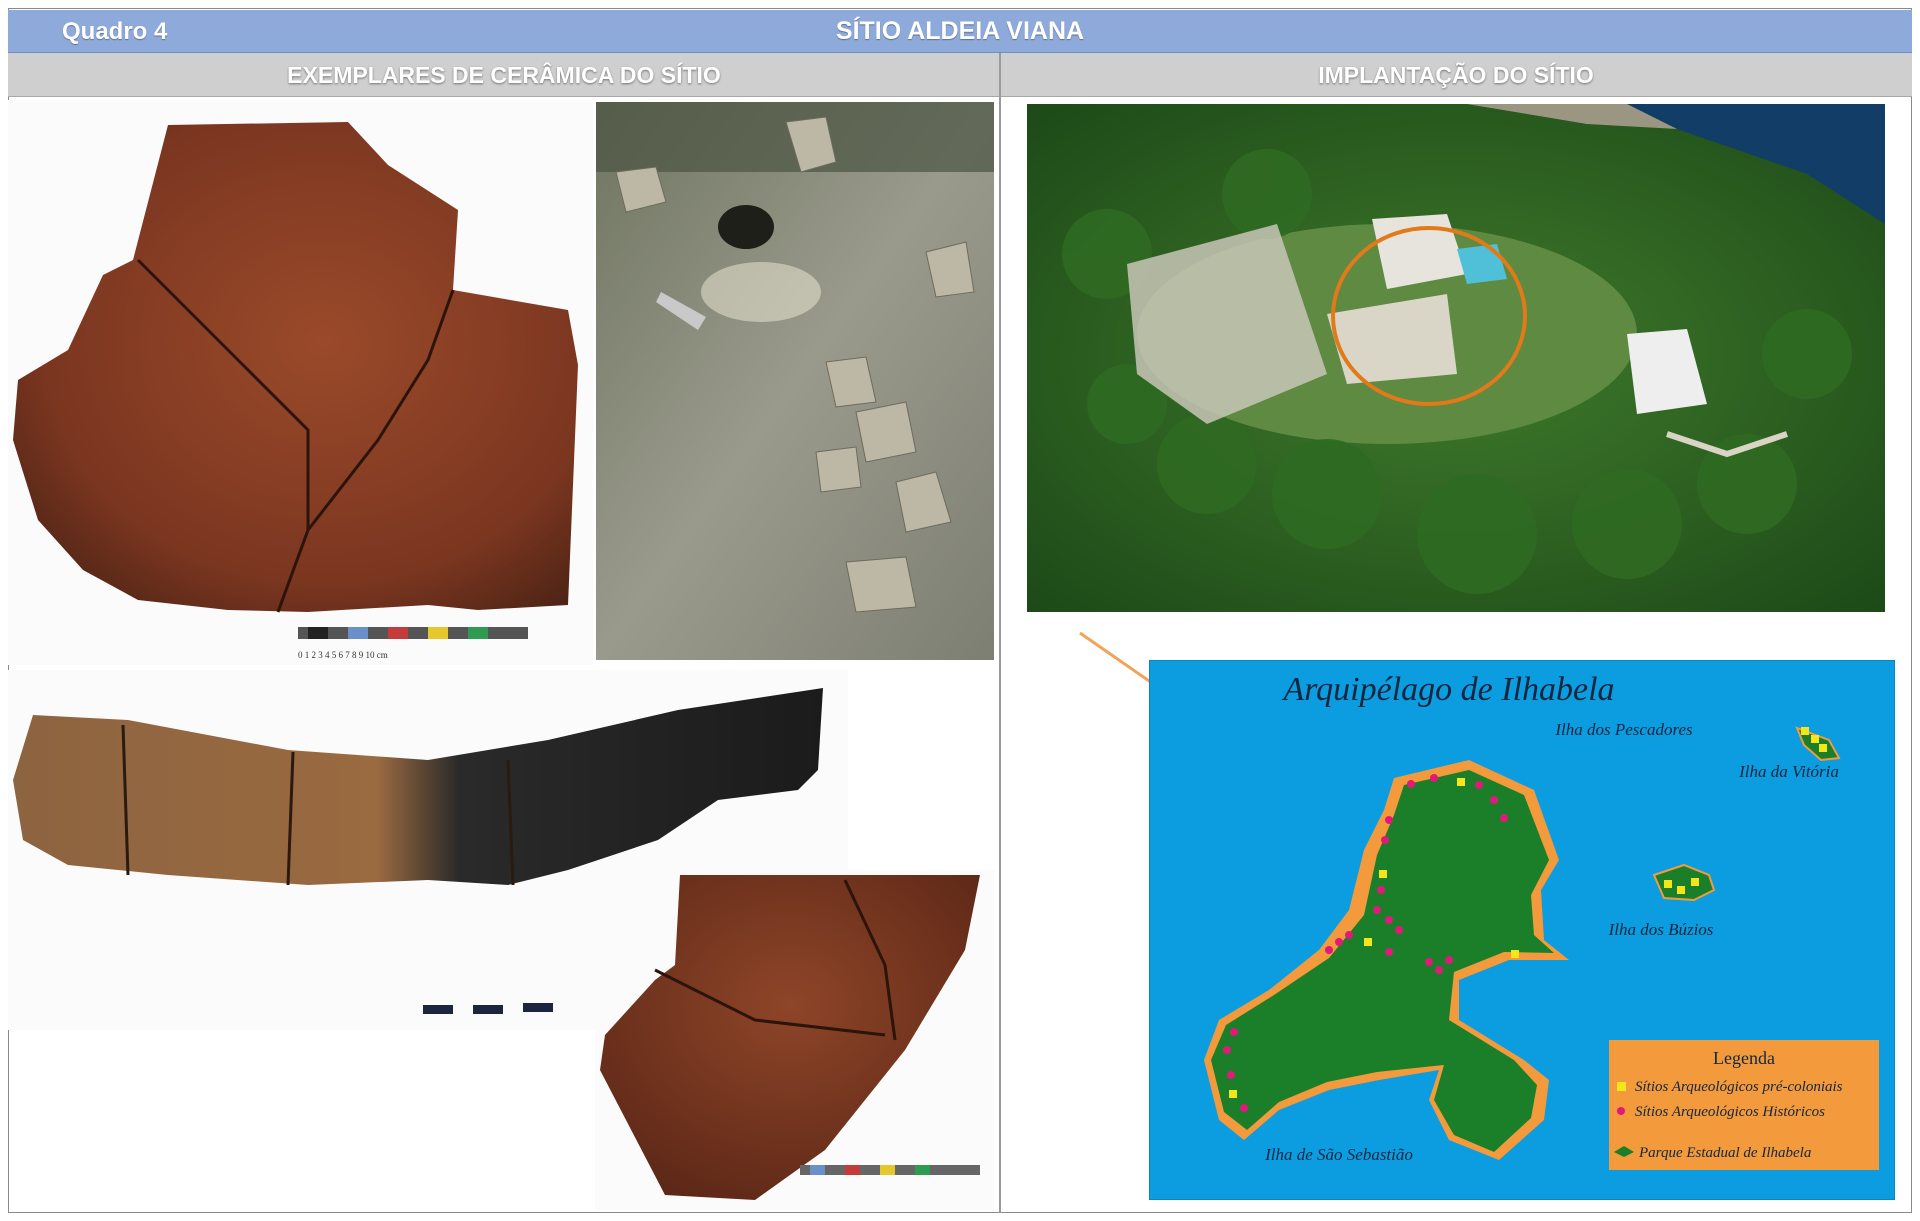 Image resolution: width=1920 pixels, height=1221 pixels. Describe the element at coordinates (1744, 1058) in the screenshot. I see `legend-title: Legenda` at that location.